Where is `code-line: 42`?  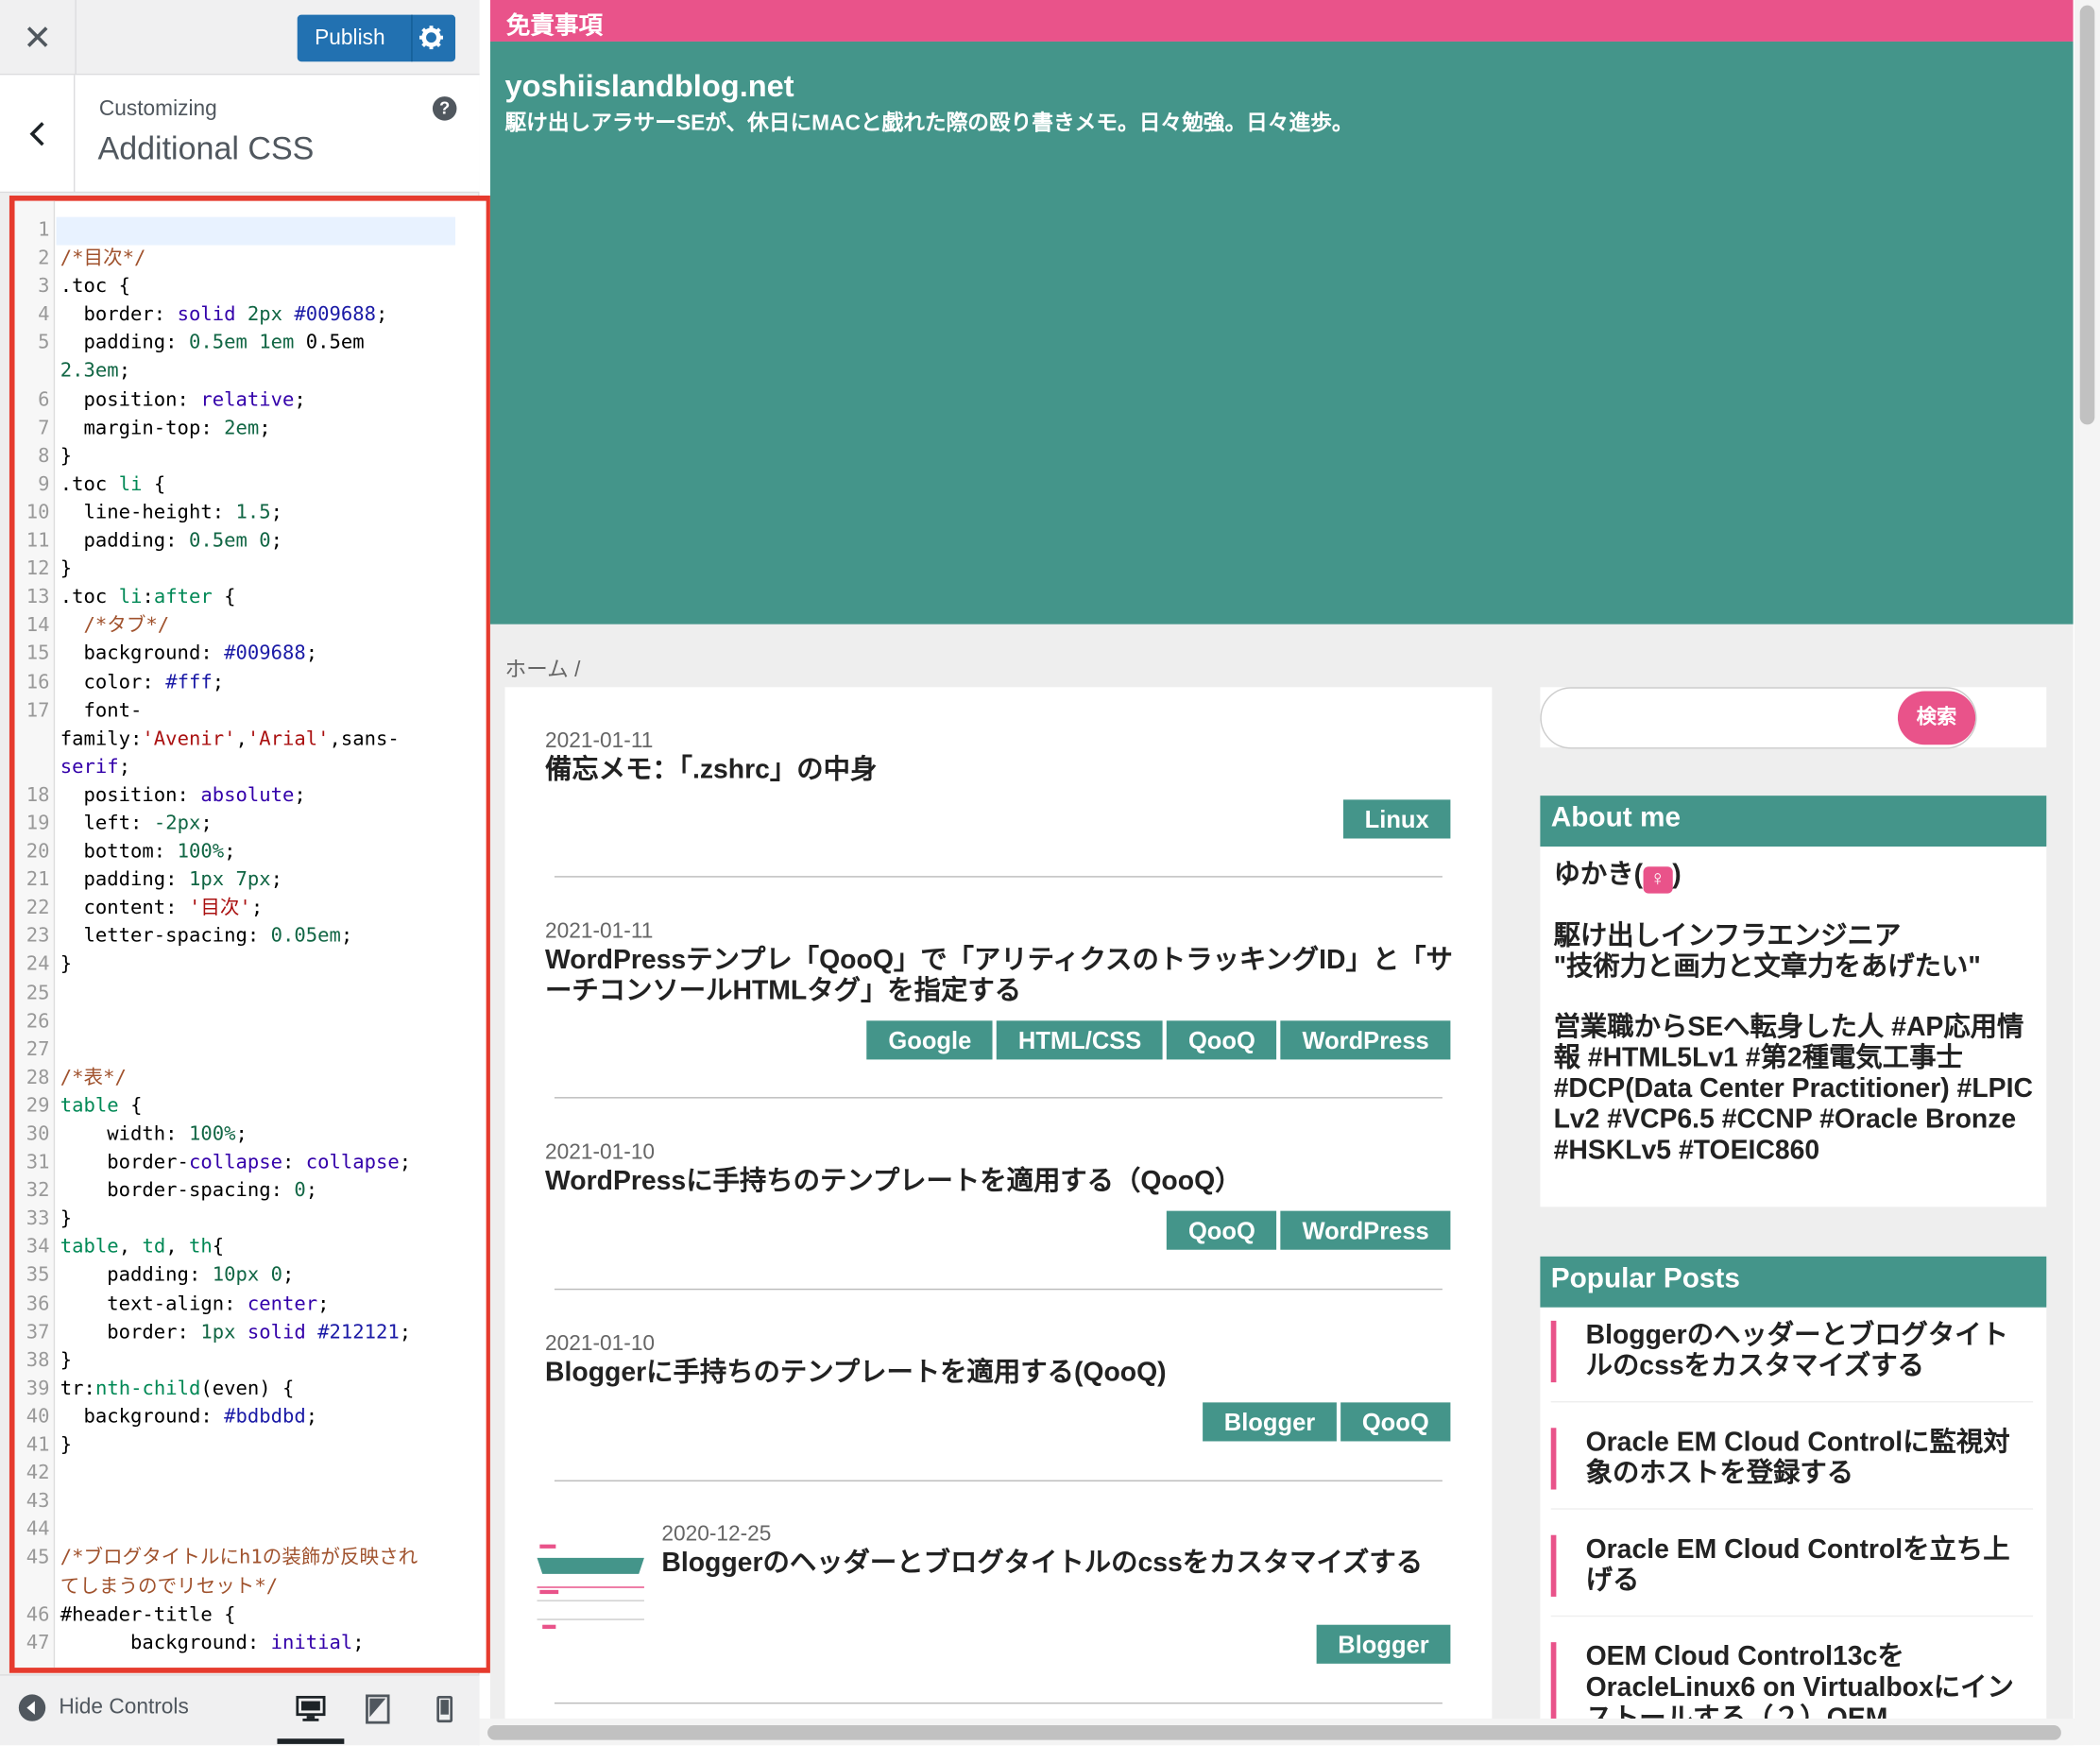 code-line: 42 is located at coordinates (216, 1475).